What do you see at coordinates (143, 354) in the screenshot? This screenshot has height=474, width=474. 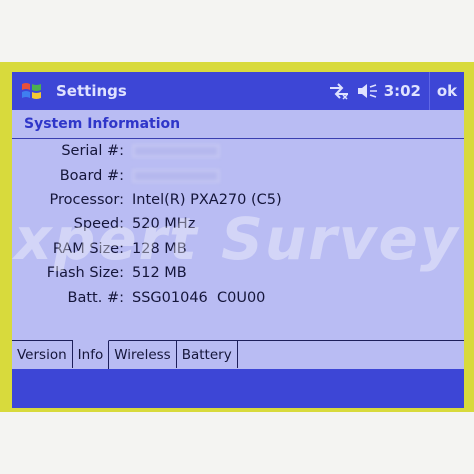 I see `tab-wireless: Wireless` at bounding box center [143, 354].